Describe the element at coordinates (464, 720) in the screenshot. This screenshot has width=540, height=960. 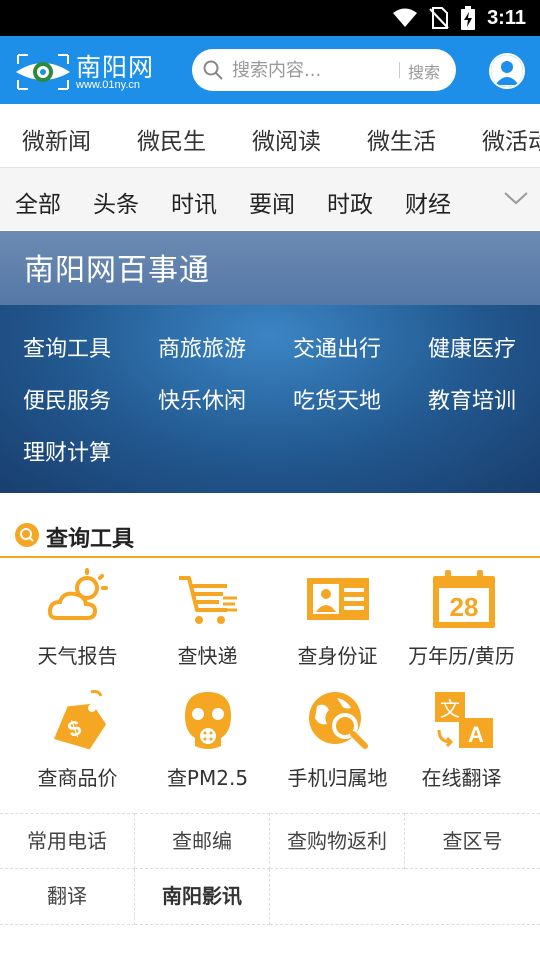
I see `translate-icon: 文 A` at that location.